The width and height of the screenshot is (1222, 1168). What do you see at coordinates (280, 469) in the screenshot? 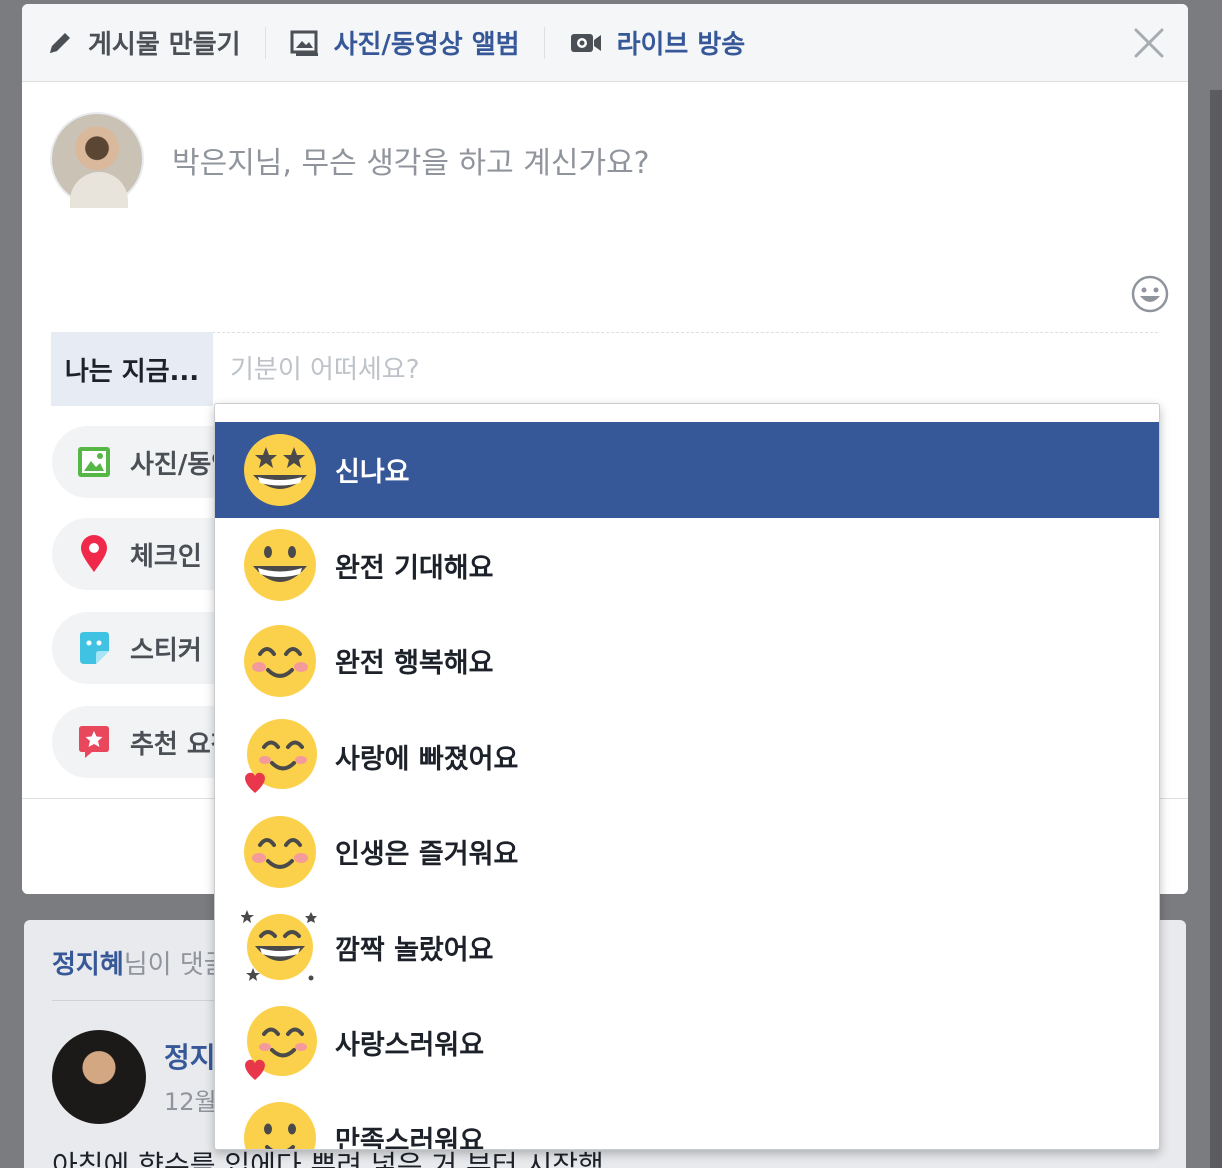
I see `star-eyes-emoji-icon` at bounding box center [280, 469].